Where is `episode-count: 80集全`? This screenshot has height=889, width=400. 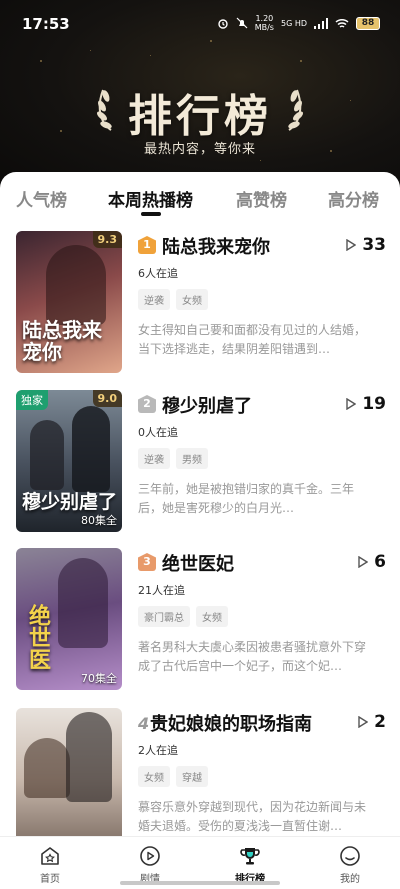 episode-count: 80集全 is located at coordinates (99, 520).